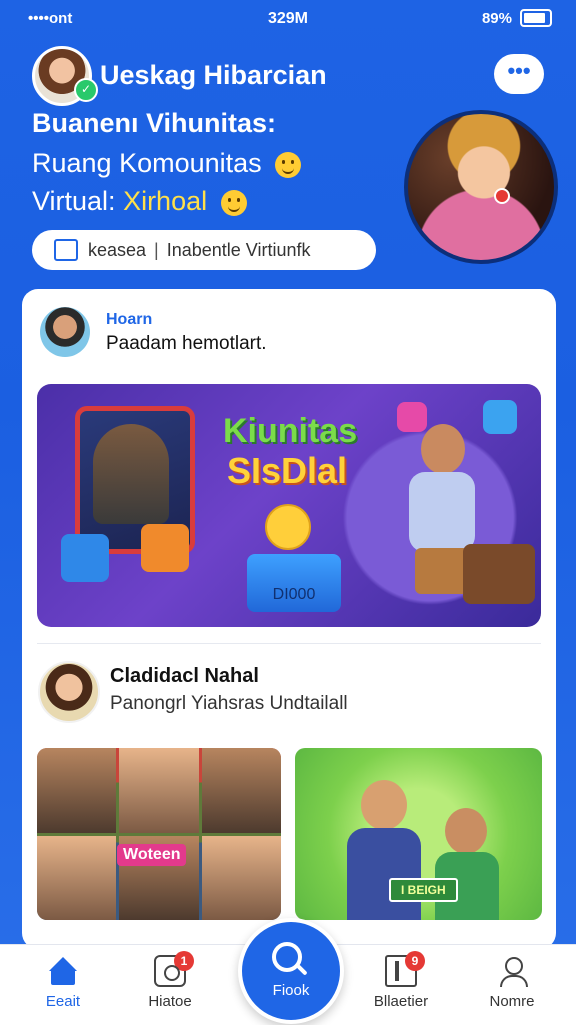 Image resolution: width=576 pixels, height=1025 pixels. I want to click on page-subtitle: Buanenı Vihunitas:, so click(154, 123).